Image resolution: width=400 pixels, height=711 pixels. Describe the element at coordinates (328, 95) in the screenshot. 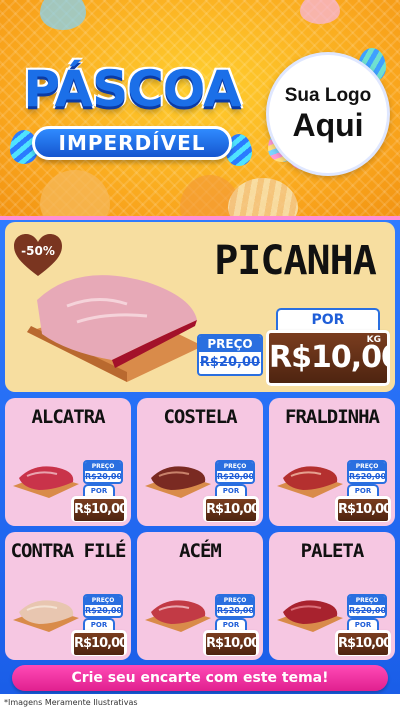

I see `logo-line-1: Sua Logo` at that location.